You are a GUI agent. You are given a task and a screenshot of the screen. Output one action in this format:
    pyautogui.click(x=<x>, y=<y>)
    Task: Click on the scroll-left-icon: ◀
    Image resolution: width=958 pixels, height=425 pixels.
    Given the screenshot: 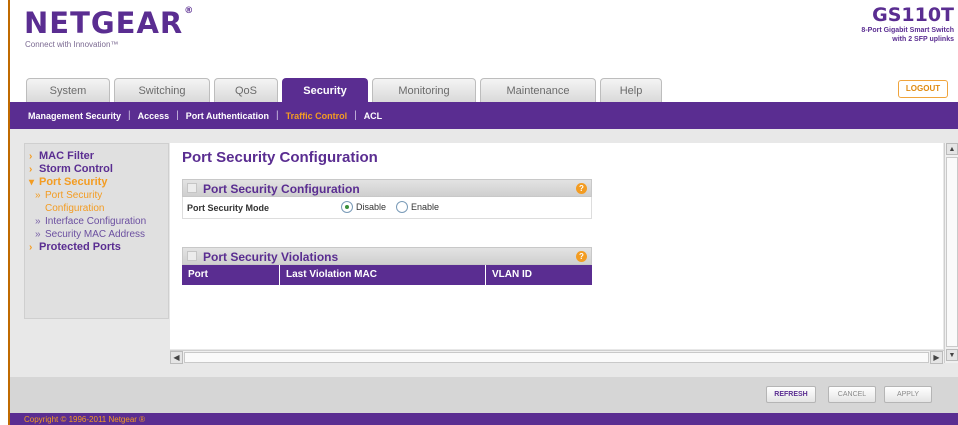 What is the action you would take?
    pyautogui.click(x=176, y=357)
    